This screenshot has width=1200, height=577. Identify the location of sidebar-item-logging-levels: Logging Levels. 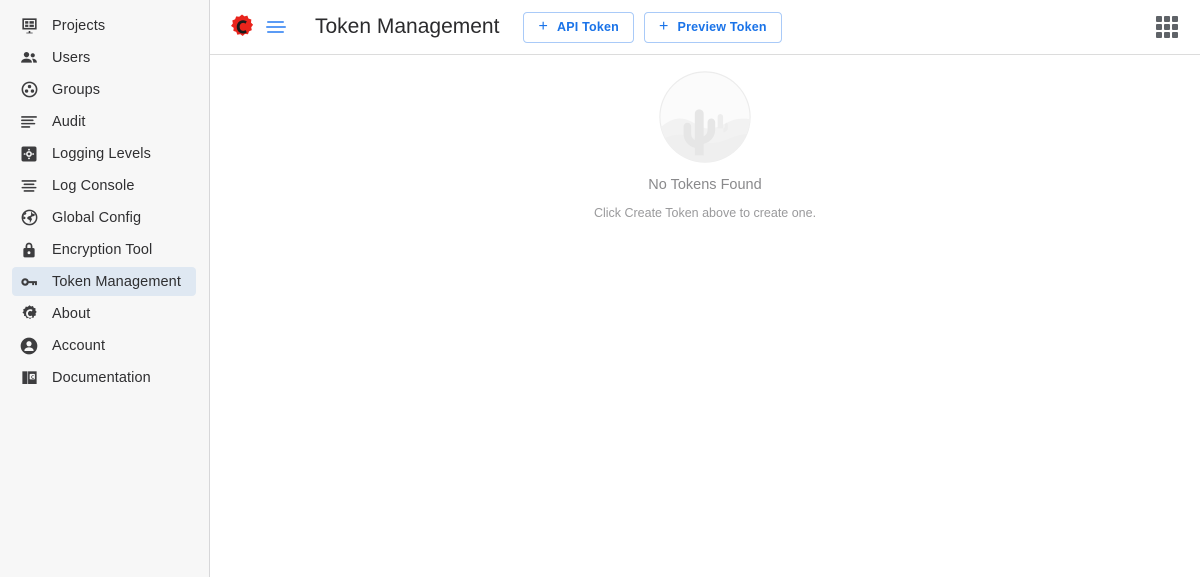
(104, 153).